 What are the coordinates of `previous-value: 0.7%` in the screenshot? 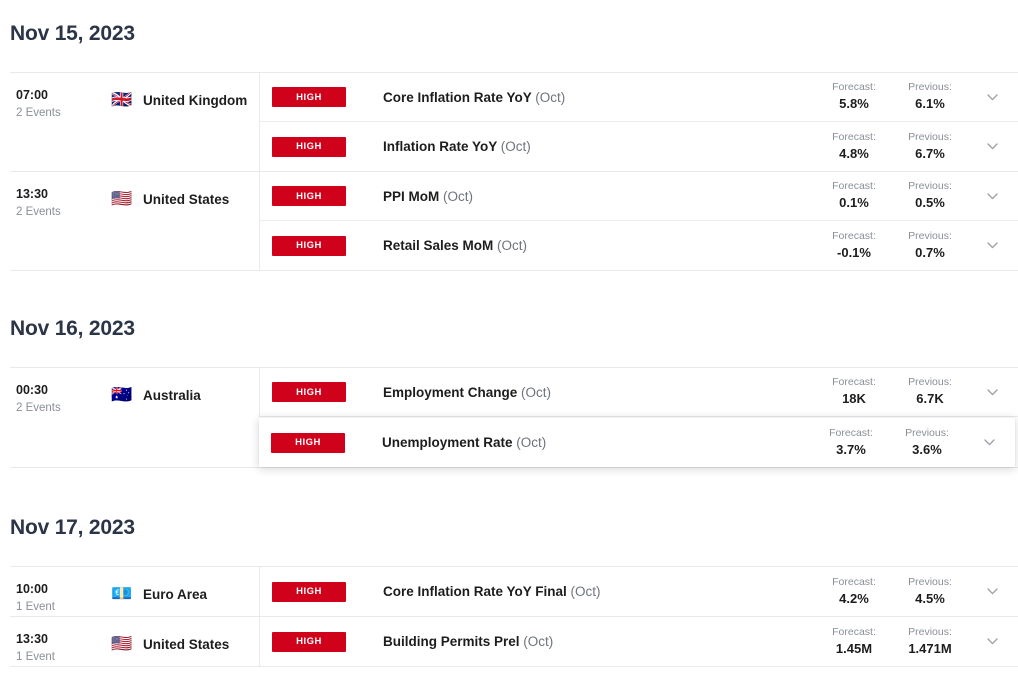 It's located at (930, 252).